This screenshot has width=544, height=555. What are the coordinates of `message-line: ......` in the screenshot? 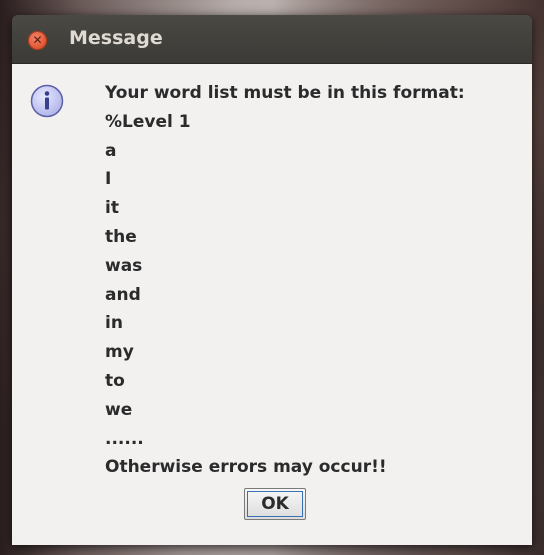 It's located at (124, 438).